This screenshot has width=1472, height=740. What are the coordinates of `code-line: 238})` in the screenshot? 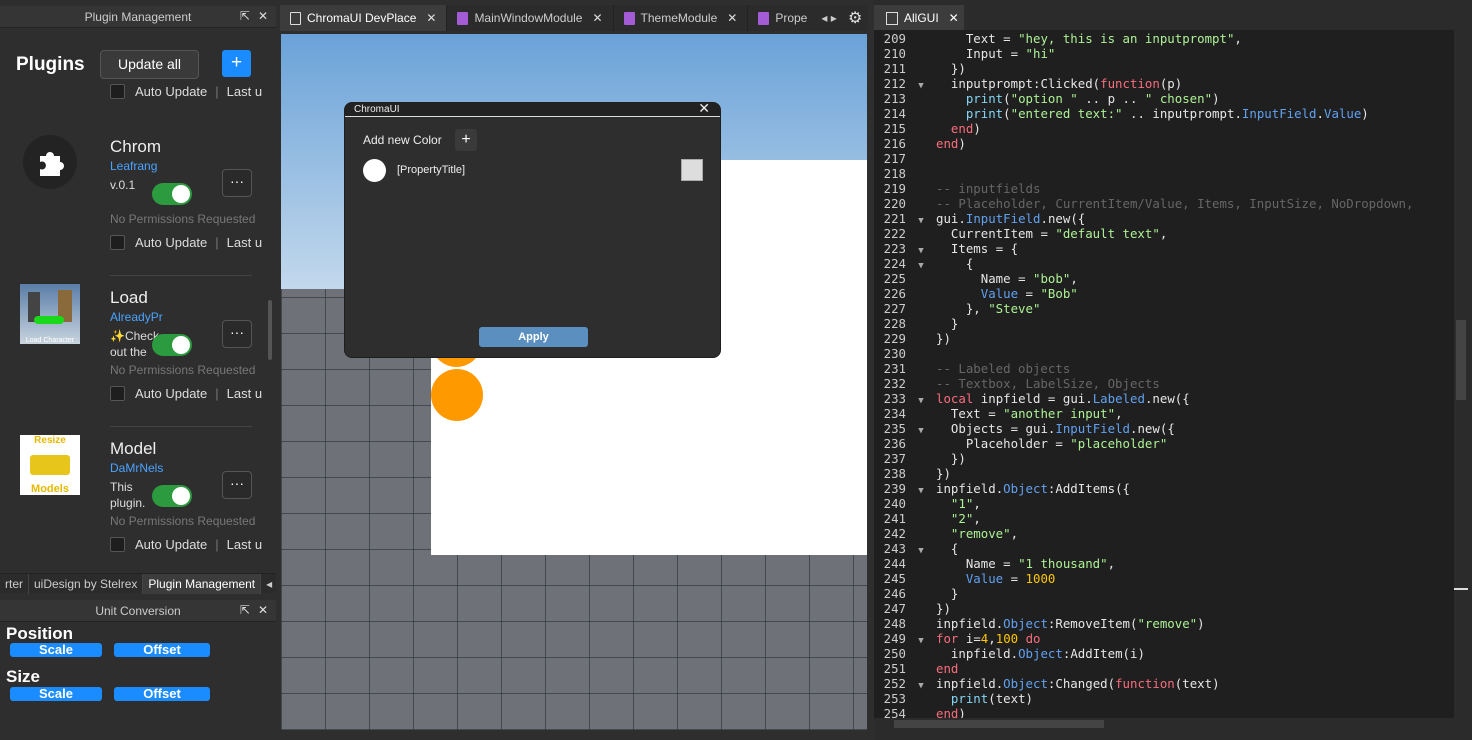 It's located at (1164, 473).